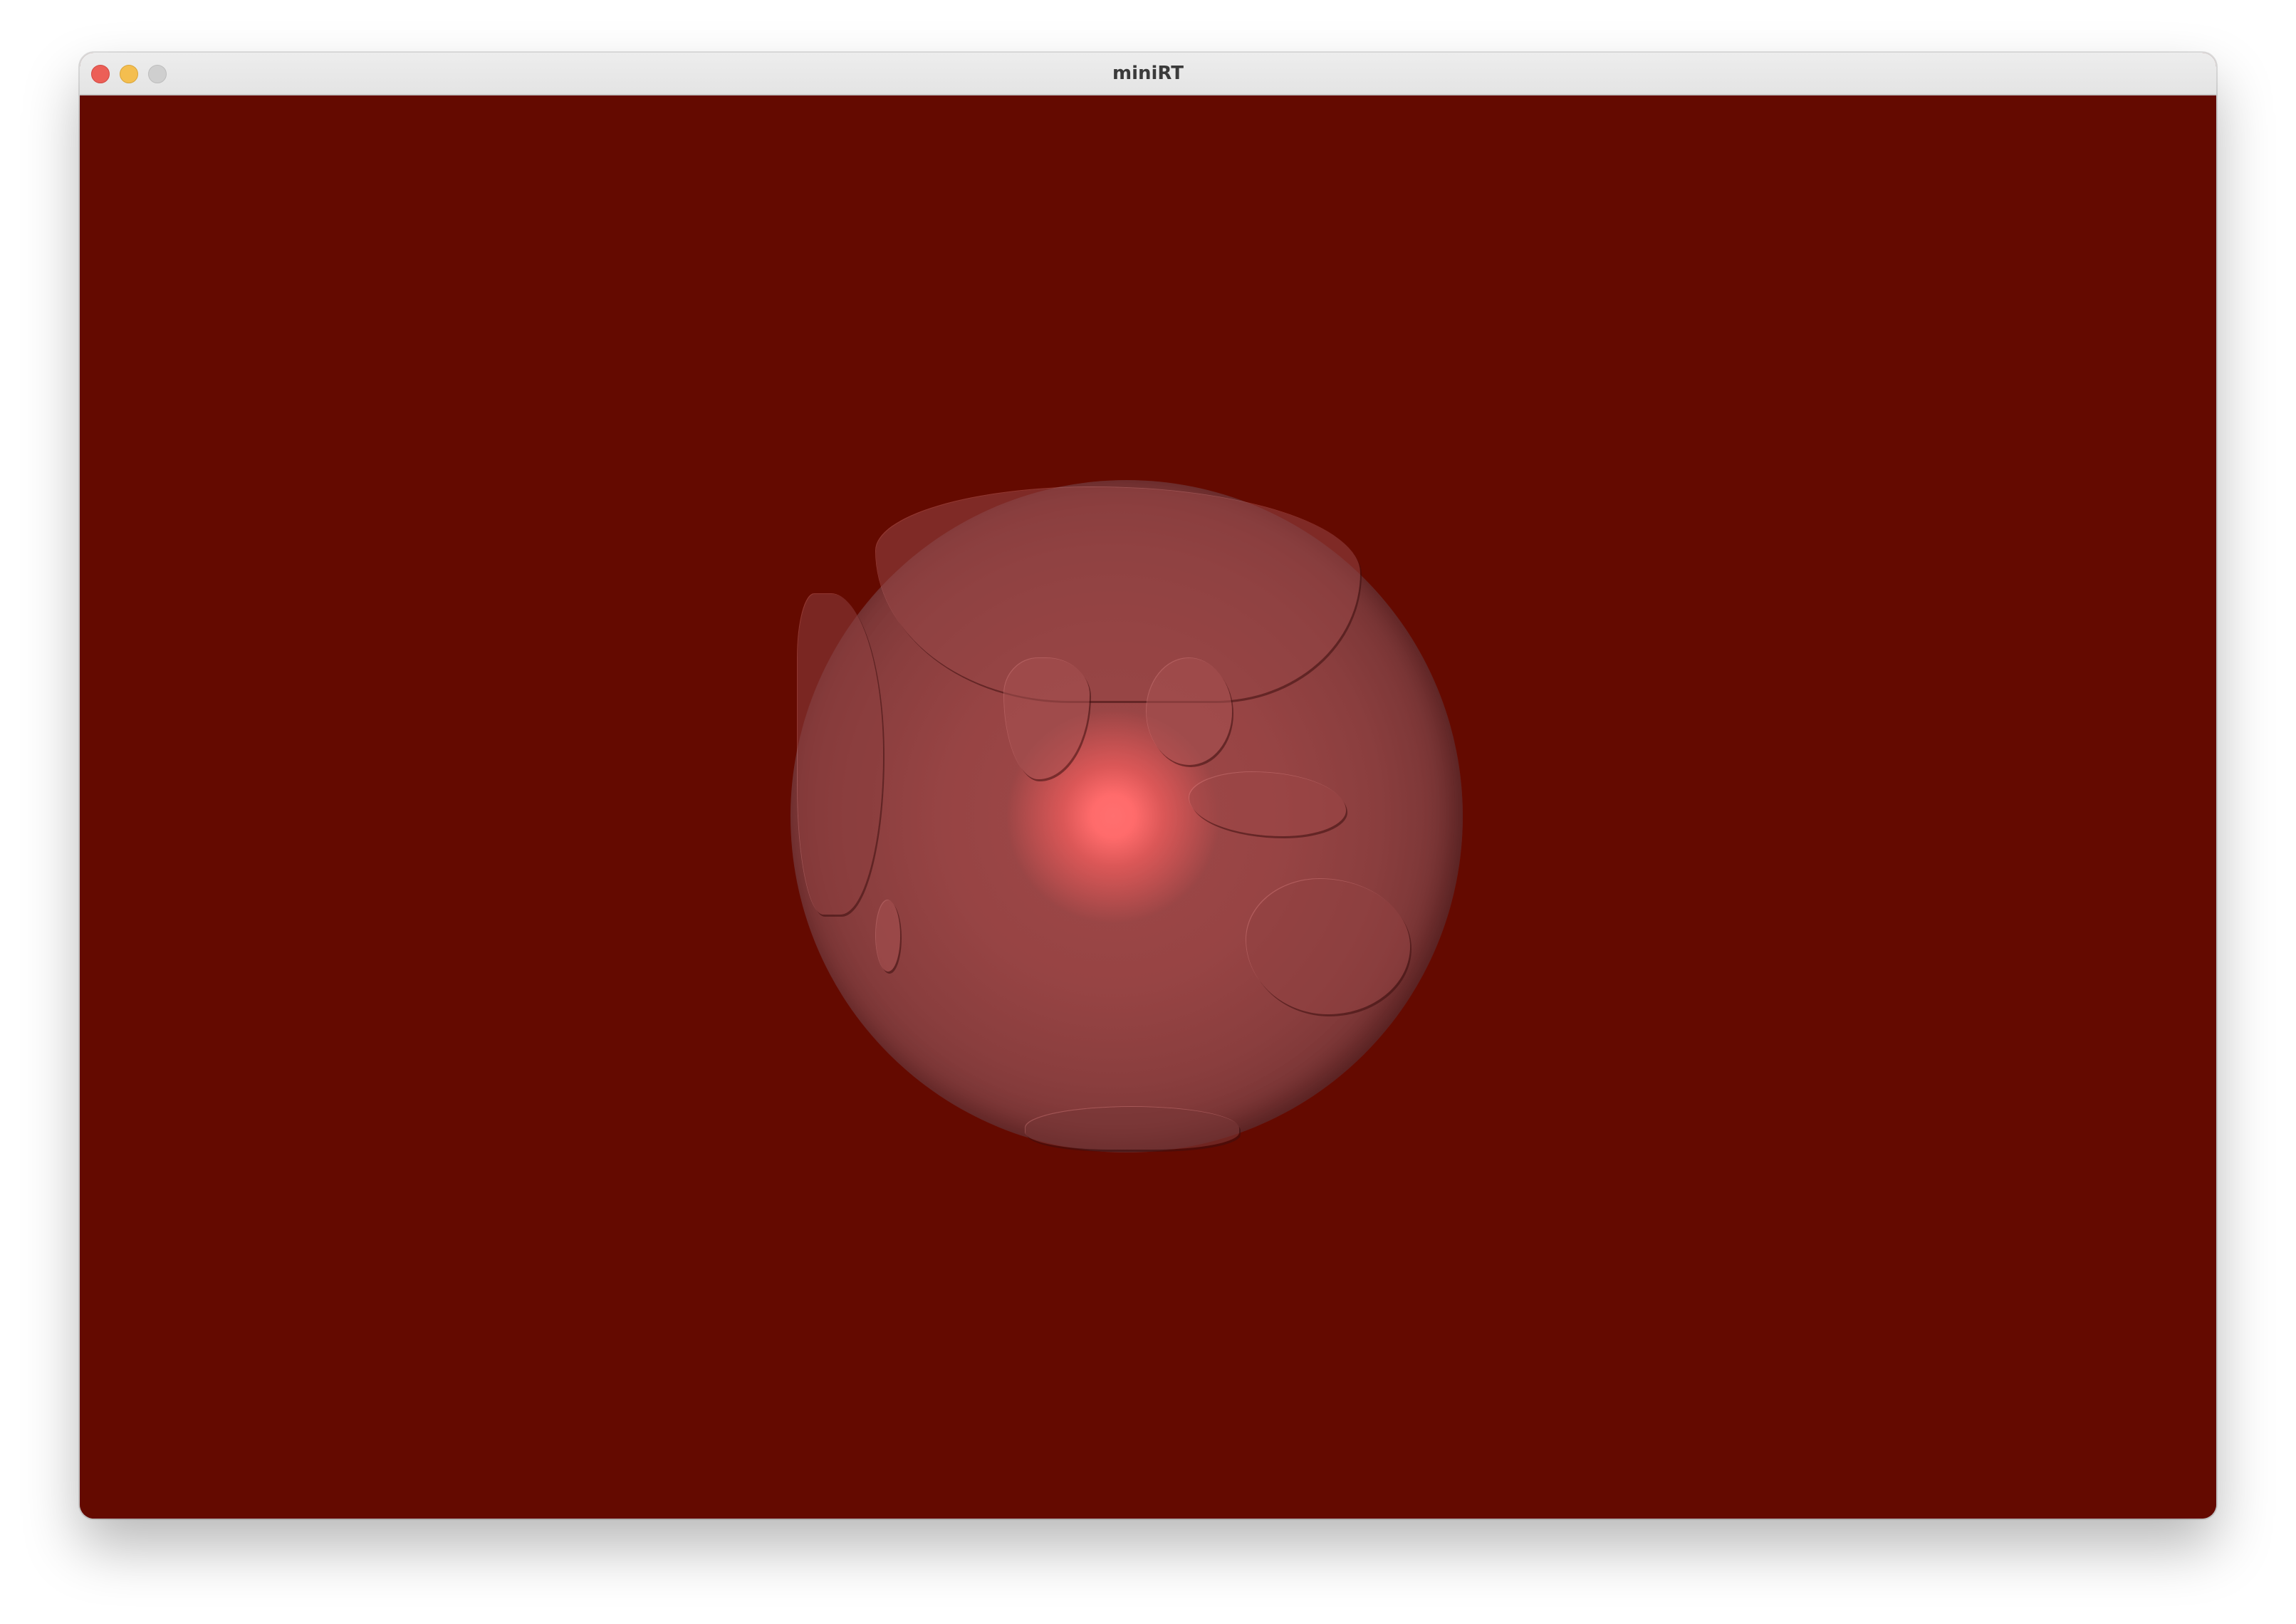 This screenshot has width=2296, height=1624. I want to click on india-relief, so click(1047, 718).